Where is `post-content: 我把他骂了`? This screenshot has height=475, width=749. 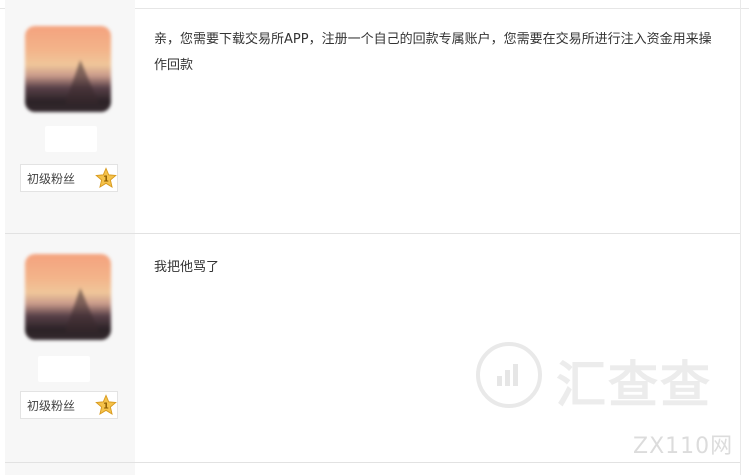
post-content: 我把他骂了 is located at coordinates (187, 267).